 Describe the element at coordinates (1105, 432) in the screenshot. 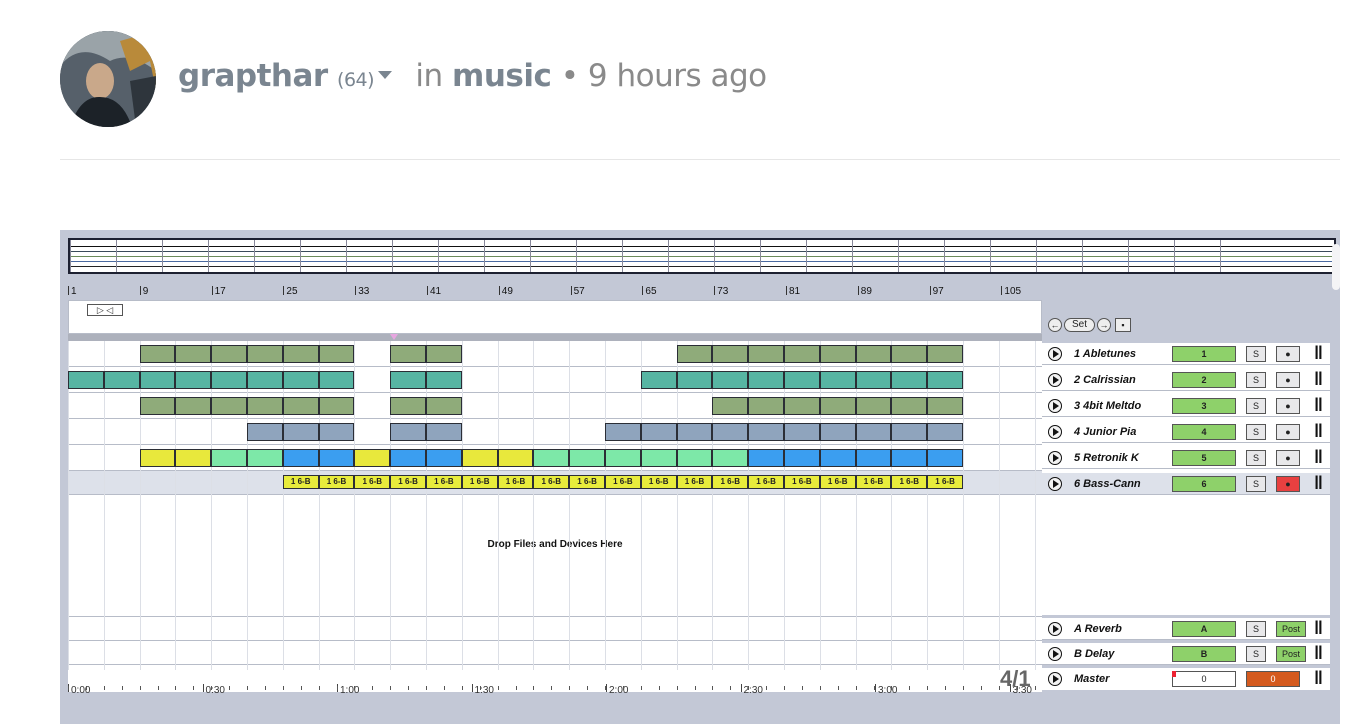

I see `track-name: 4 Junior Pia` at that location.